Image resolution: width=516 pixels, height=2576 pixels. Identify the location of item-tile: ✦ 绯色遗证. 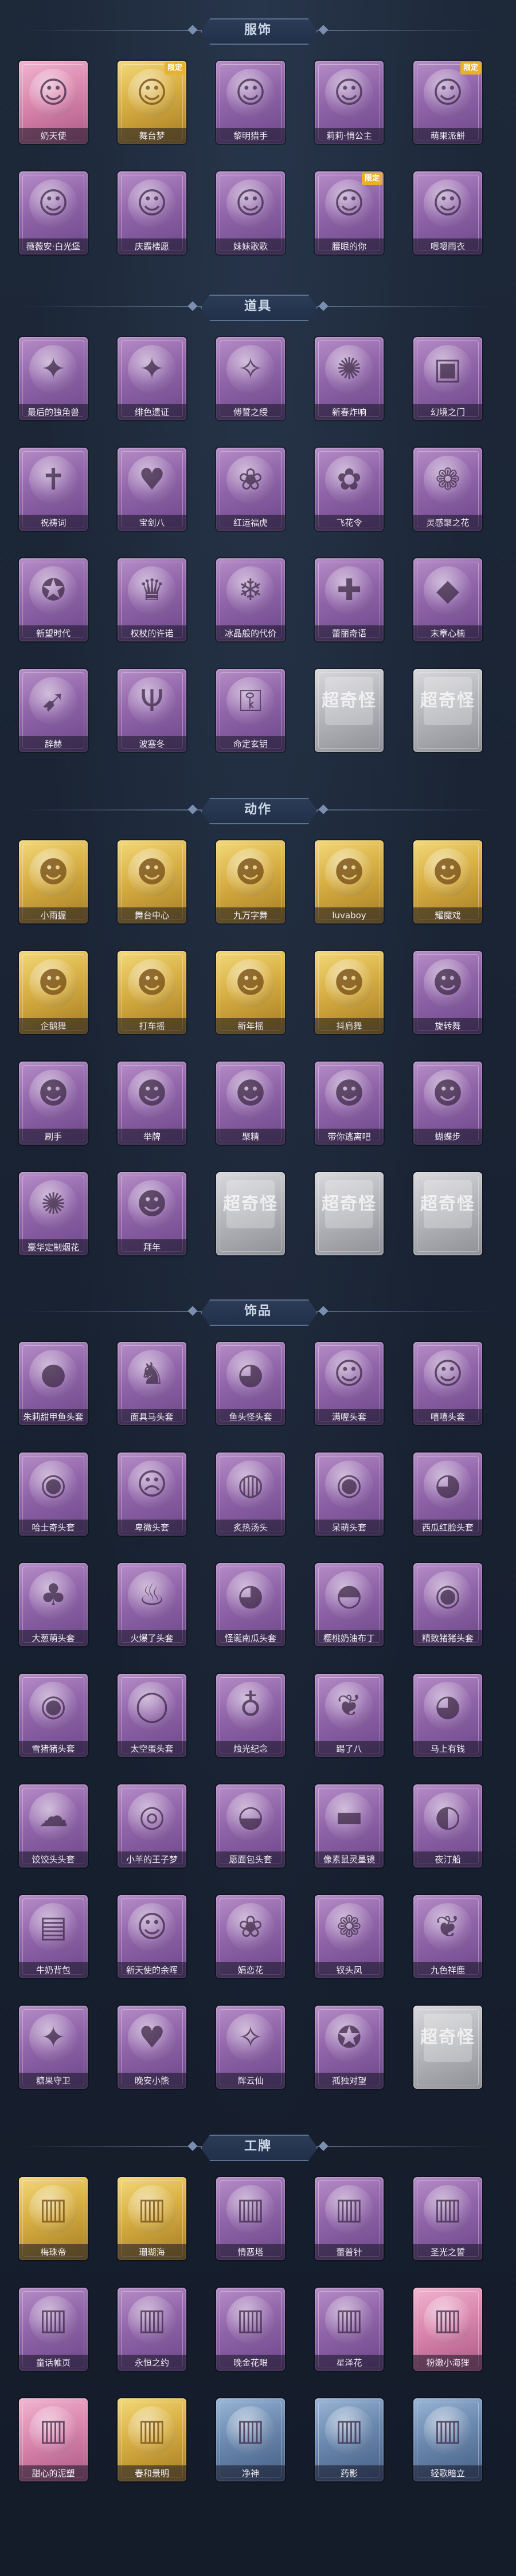
(152, 378).